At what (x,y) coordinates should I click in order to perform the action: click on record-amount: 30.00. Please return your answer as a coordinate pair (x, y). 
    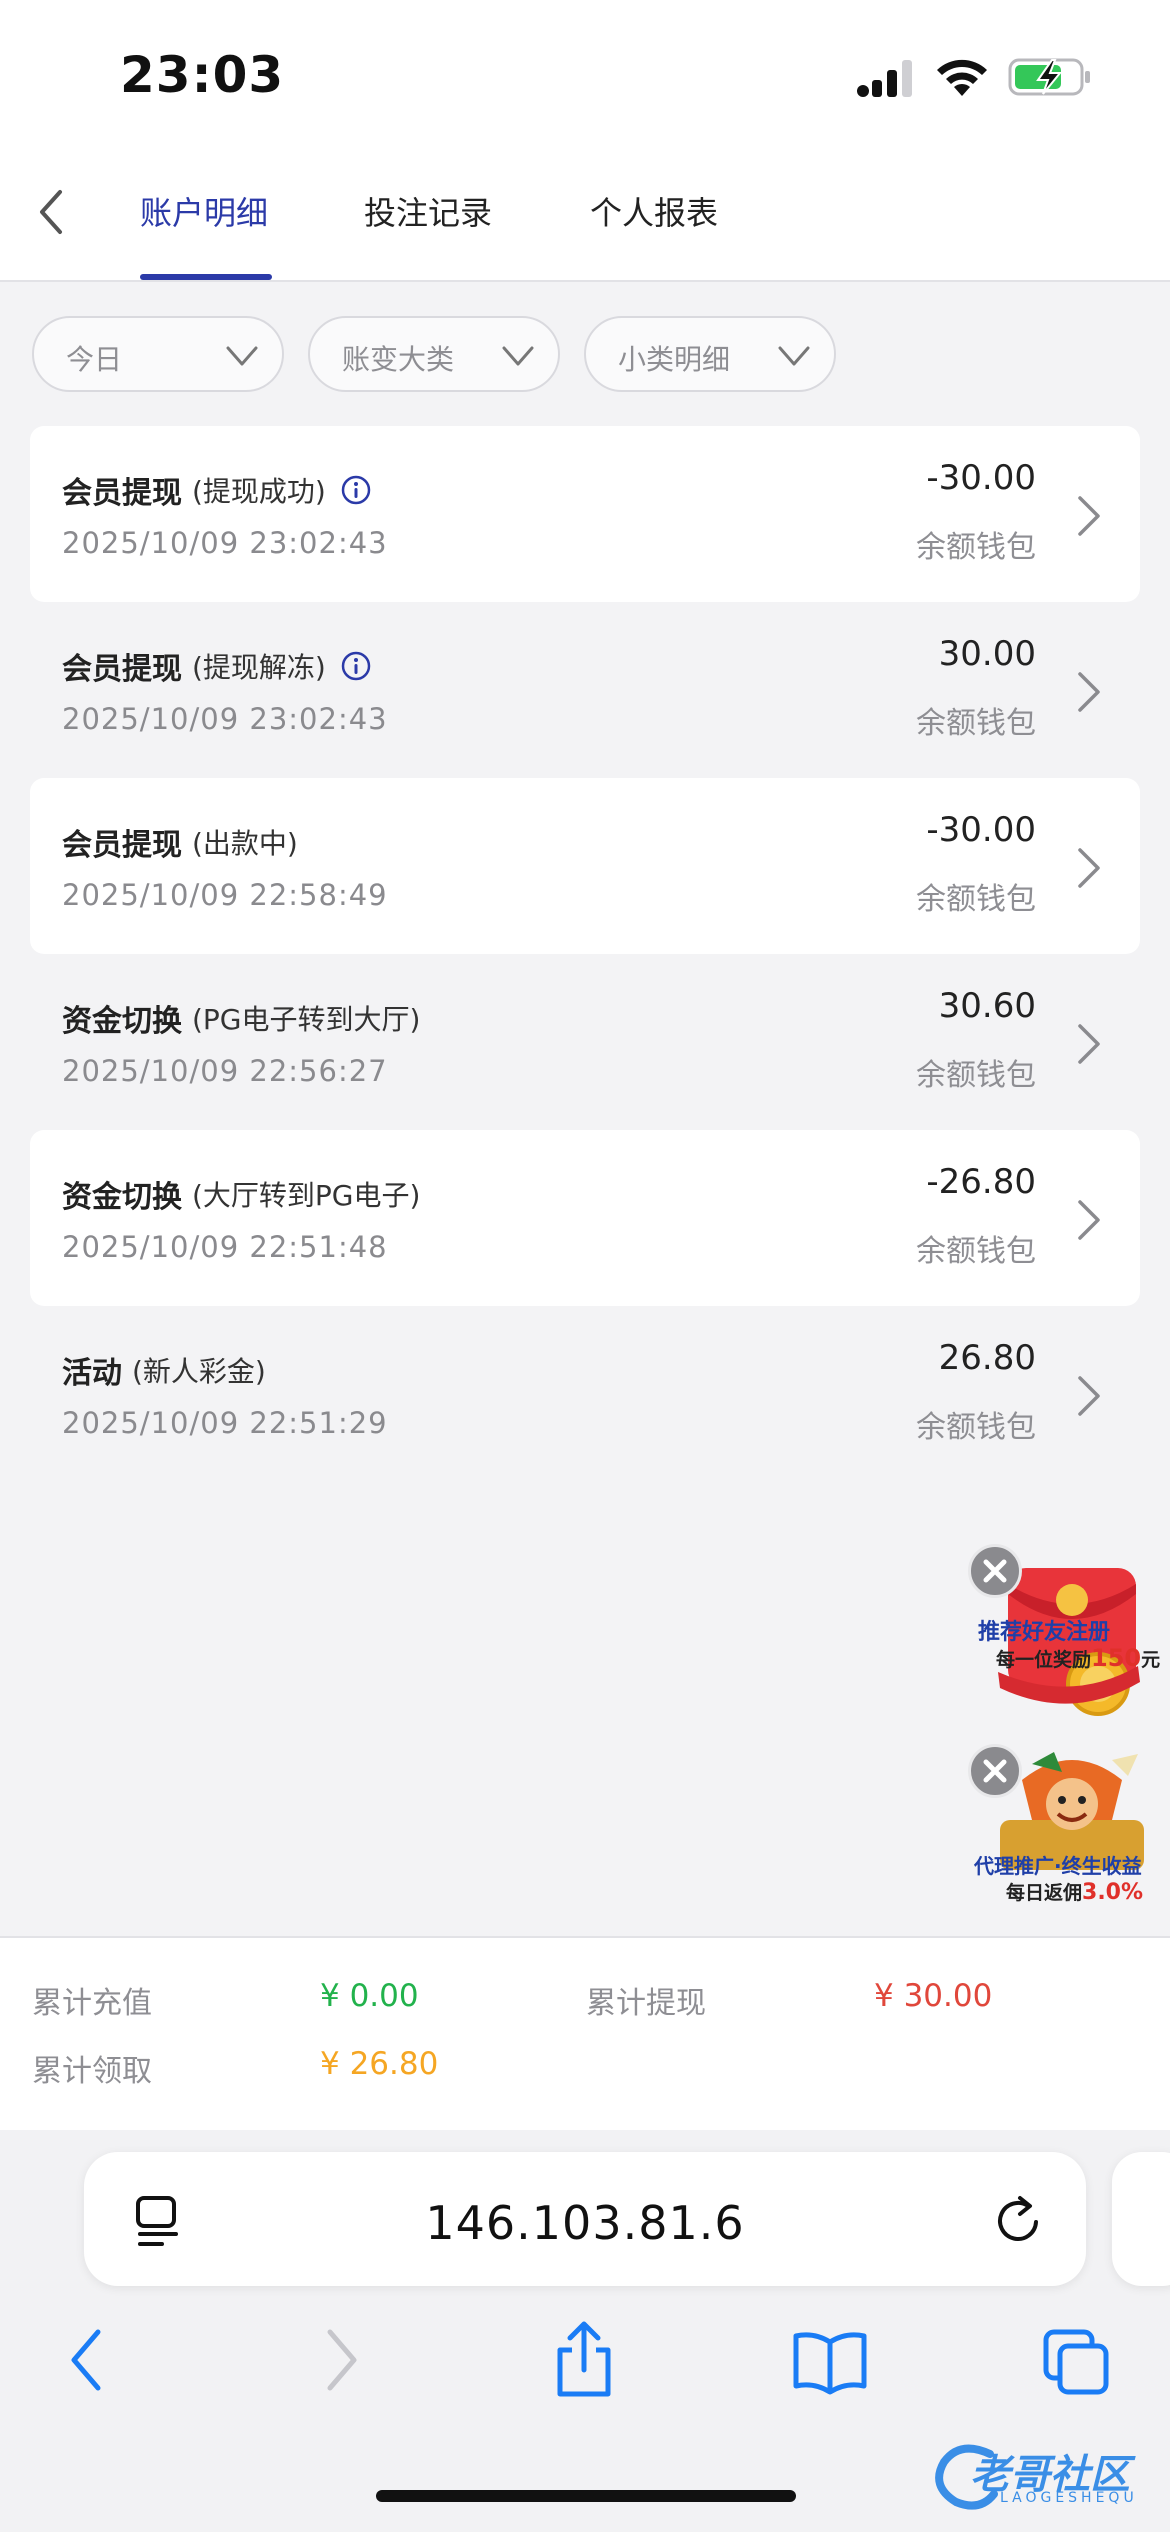
    Looking at the image, I should click on (987, 654).